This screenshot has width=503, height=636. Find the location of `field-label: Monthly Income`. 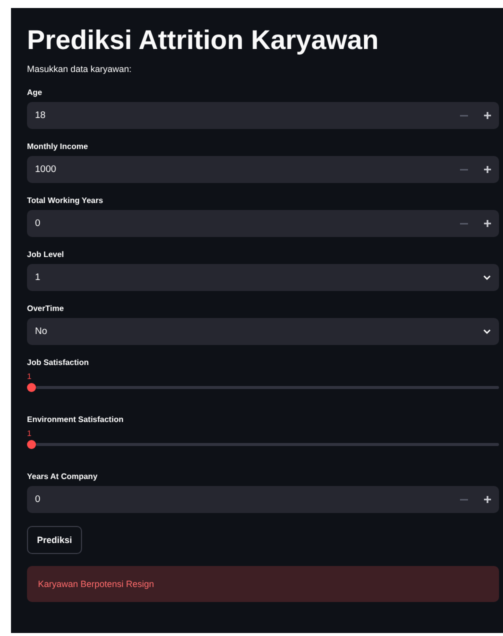

field-label: Monthly Income is located at coordinates (57, 146).